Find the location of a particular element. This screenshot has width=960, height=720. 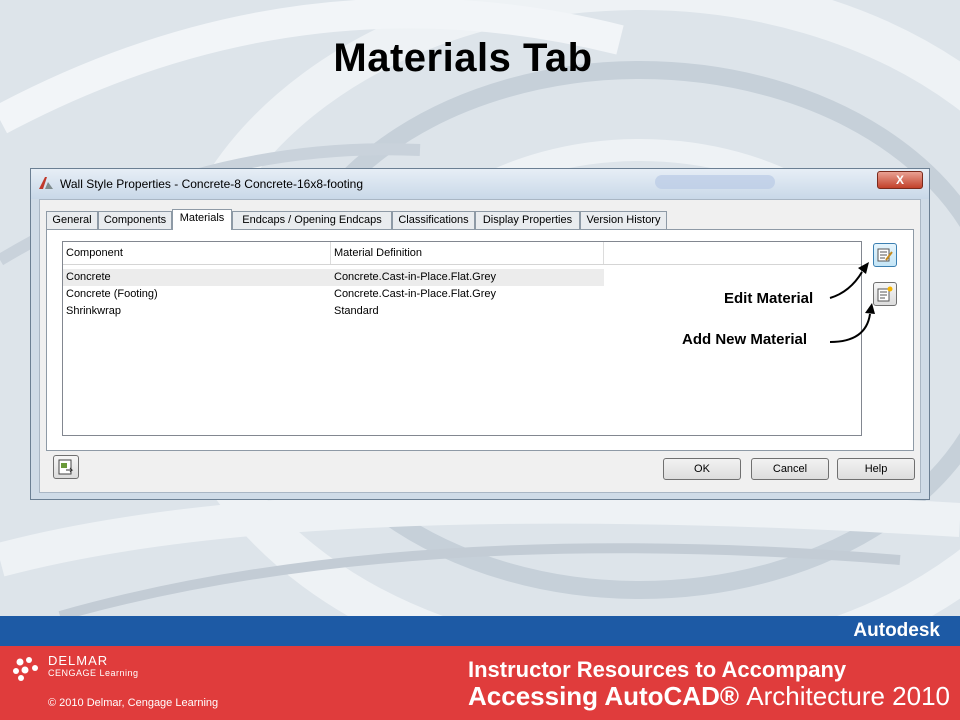

tab-version-history: Version History is located at coordinates (623, 220).